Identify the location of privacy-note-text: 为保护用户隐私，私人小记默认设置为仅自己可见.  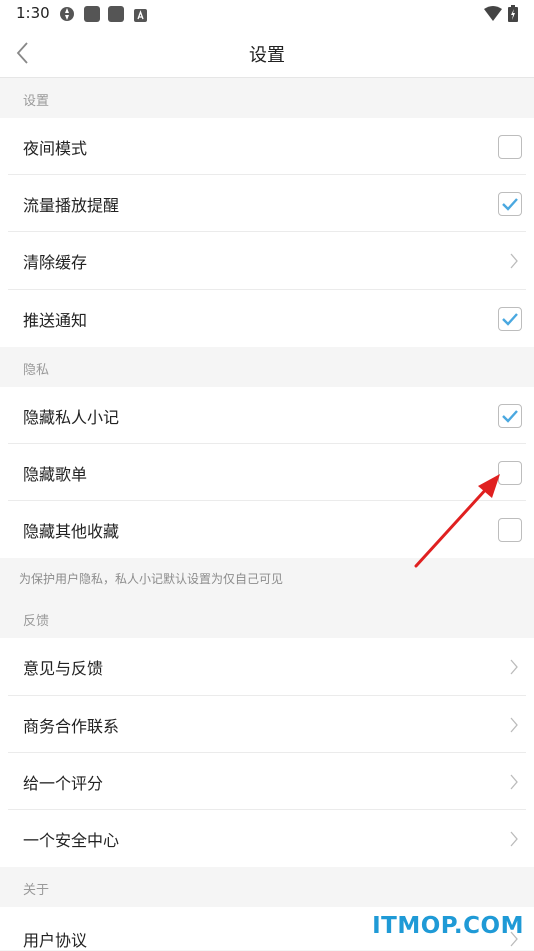
(151, 579).